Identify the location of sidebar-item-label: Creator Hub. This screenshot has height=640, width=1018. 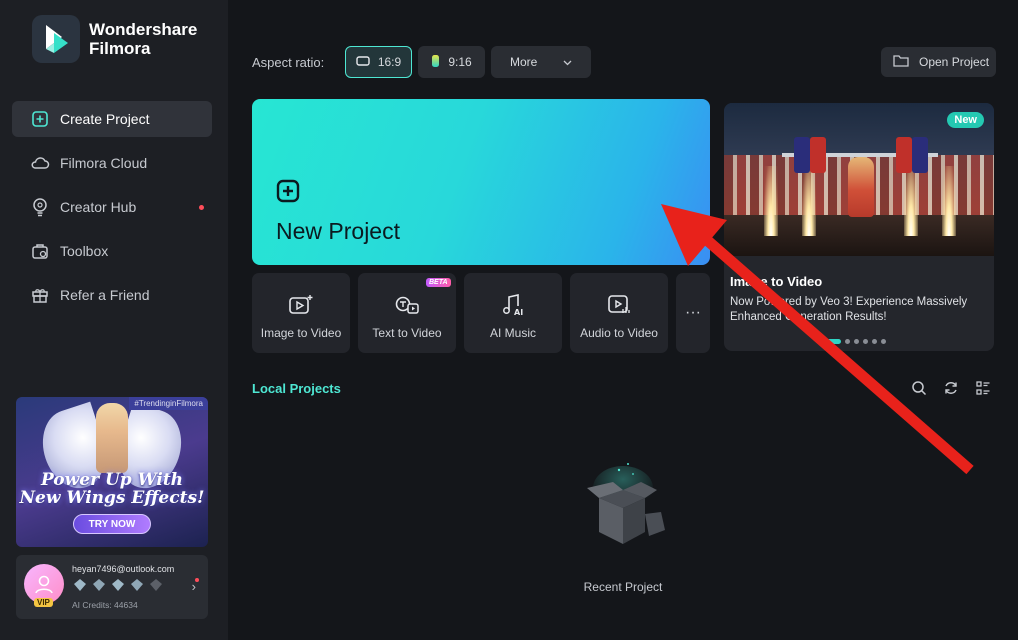
(98, 207).